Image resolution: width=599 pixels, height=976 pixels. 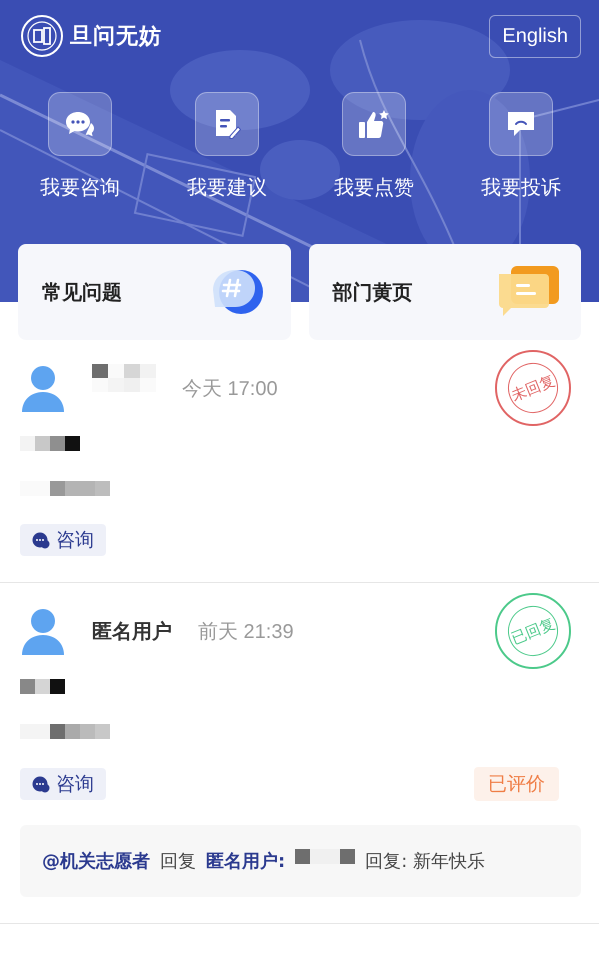 What do you see at coordinates (521, 124) in the screenshot?
I see `message-frown-icon` at bounding box center [521, 124].